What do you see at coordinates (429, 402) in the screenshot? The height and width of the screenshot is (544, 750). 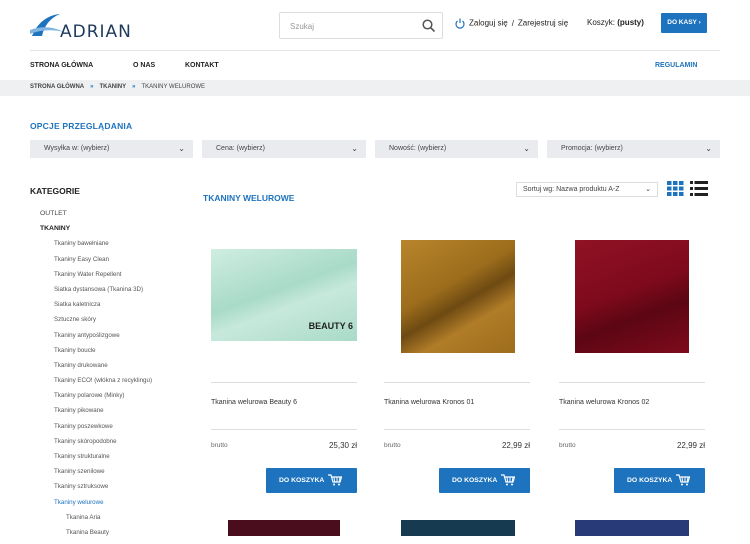 I see `product-name: Tkanina welurowa Kronos 01` at bounding box center [429, 402].